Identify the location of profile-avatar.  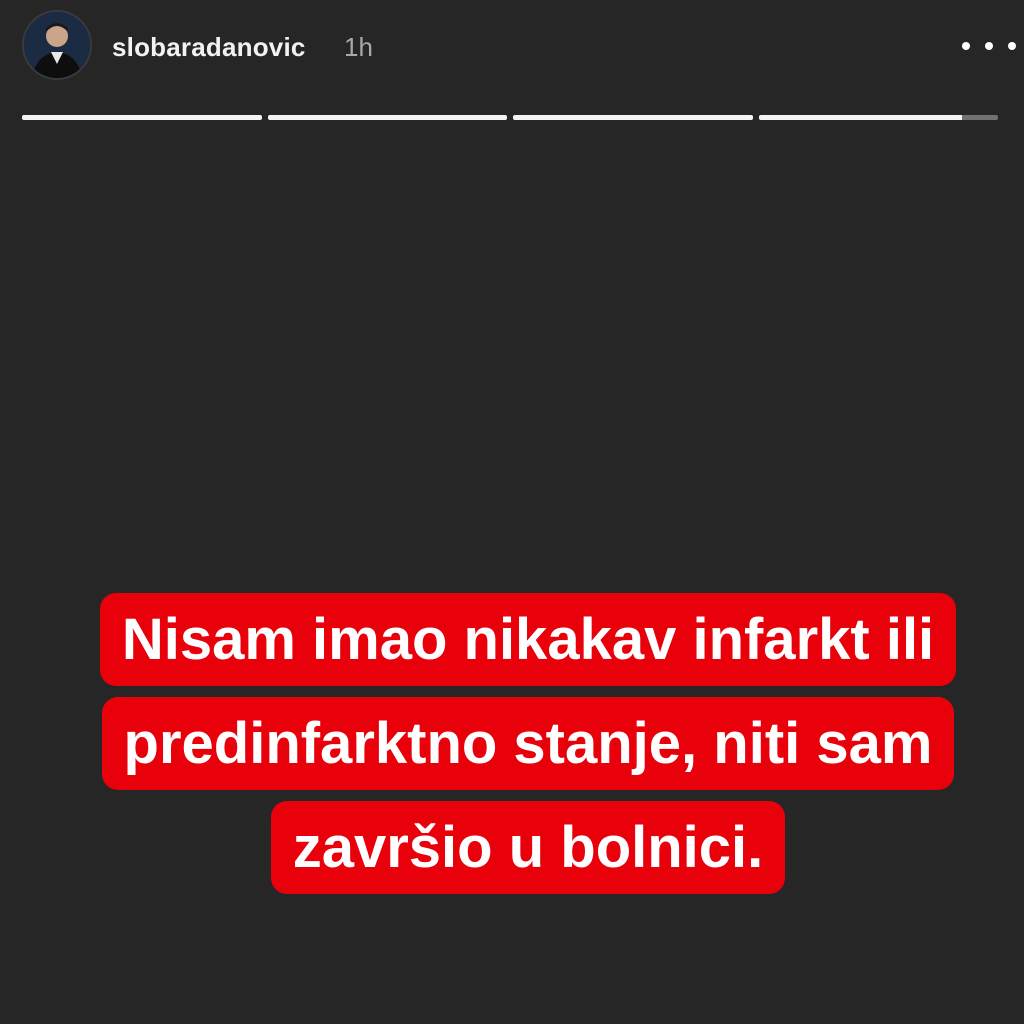
(57, 45).